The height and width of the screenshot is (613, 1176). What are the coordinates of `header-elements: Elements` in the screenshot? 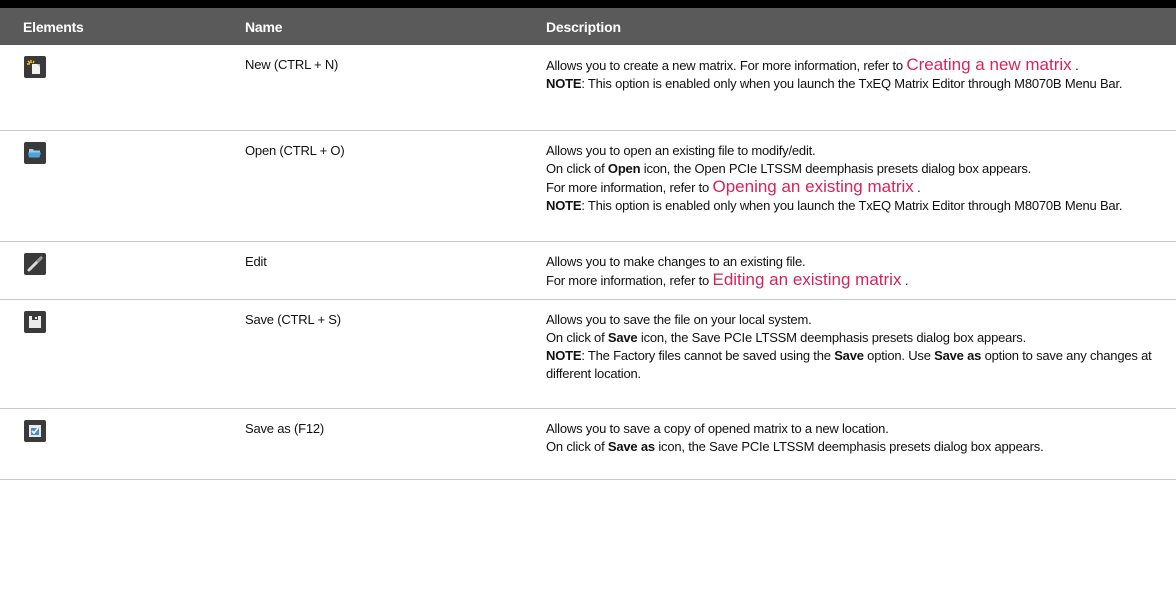 It's located at (111, 26).